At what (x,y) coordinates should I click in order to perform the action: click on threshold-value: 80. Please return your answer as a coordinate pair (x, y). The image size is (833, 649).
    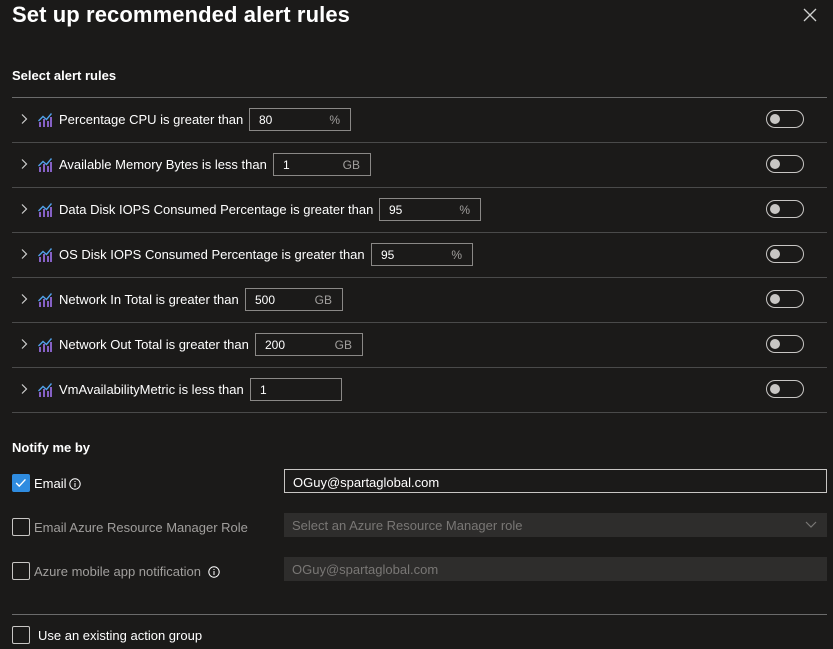
    Looking at the image, I should click on (266, 120).